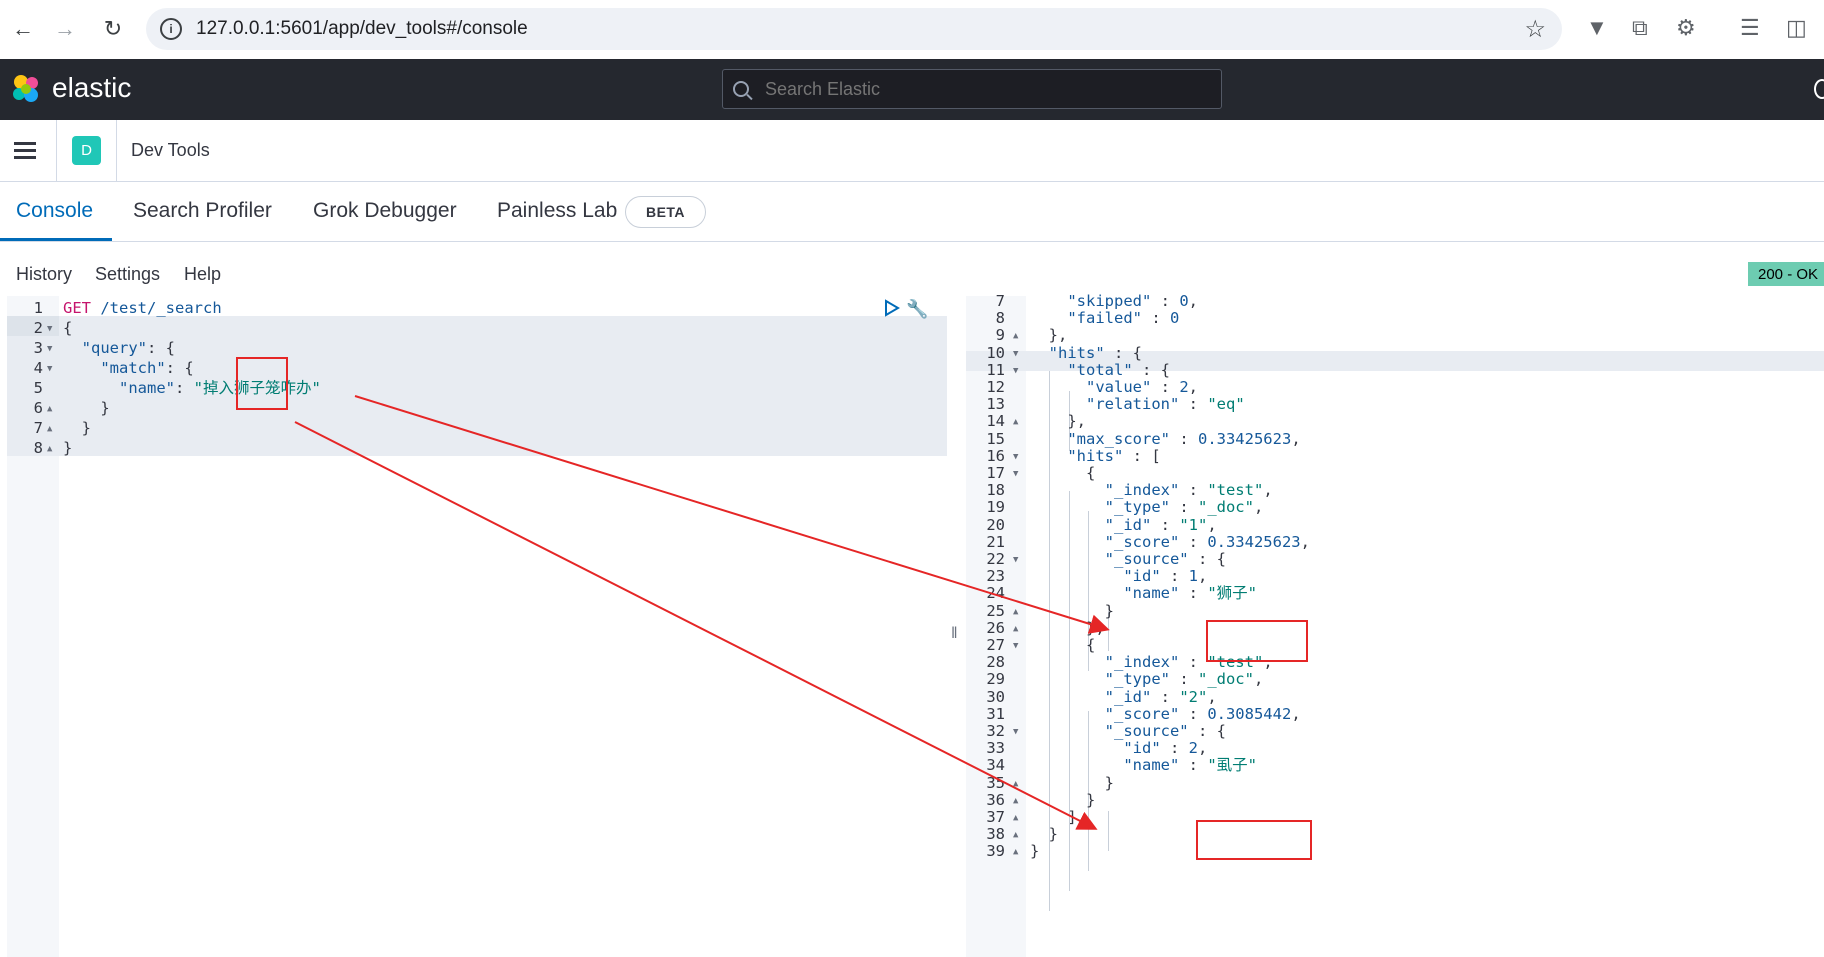  I want to click on reload-icon: ↻, so click(113, 29).